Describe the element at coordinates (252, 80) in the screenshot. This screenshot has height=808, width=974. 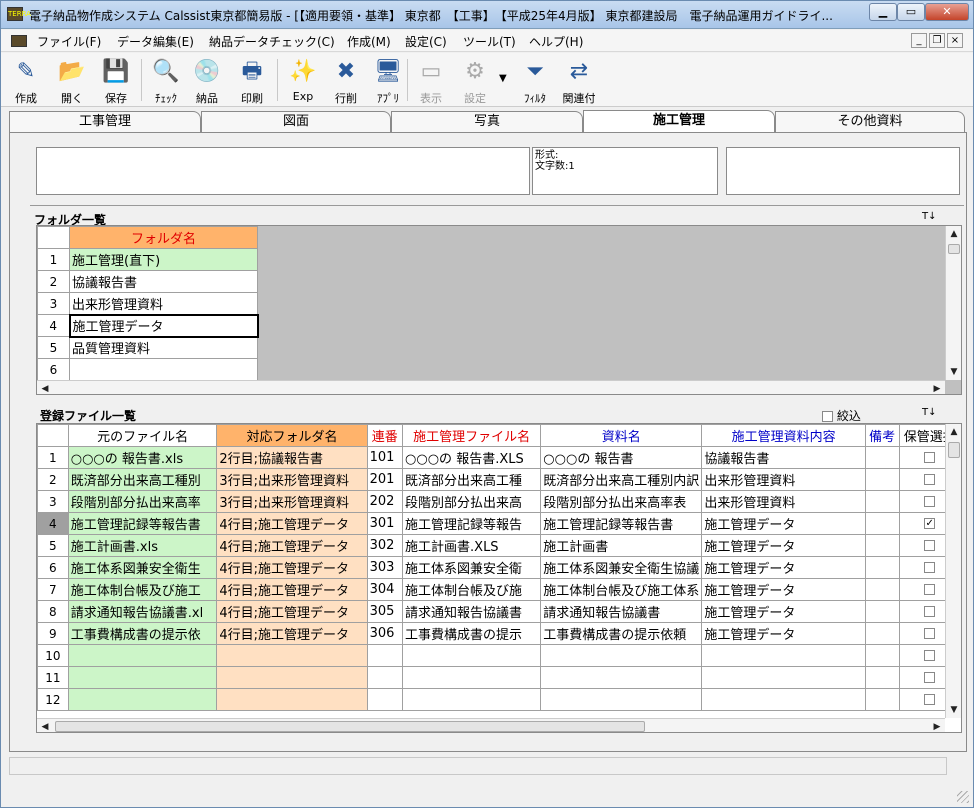
I see `toolbar-button-5: 🖶 印刷` at that location.